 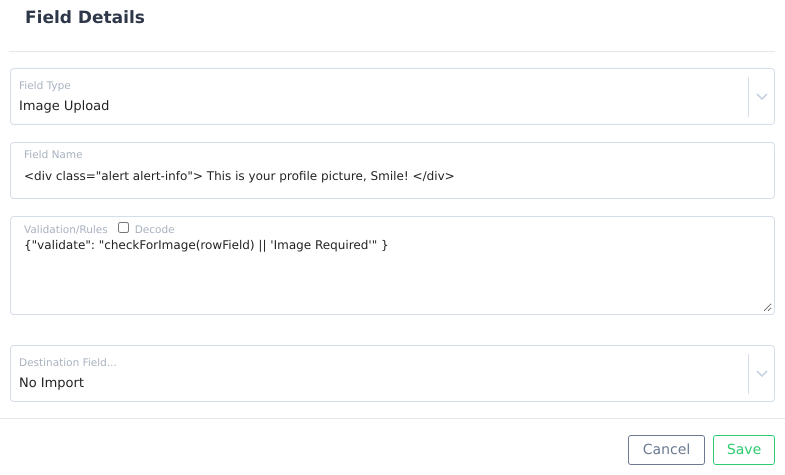 What do you see at coordinates (45, 86) in the screenshot?
I see `field-label: Field Type` at bounding box center [45, 86].